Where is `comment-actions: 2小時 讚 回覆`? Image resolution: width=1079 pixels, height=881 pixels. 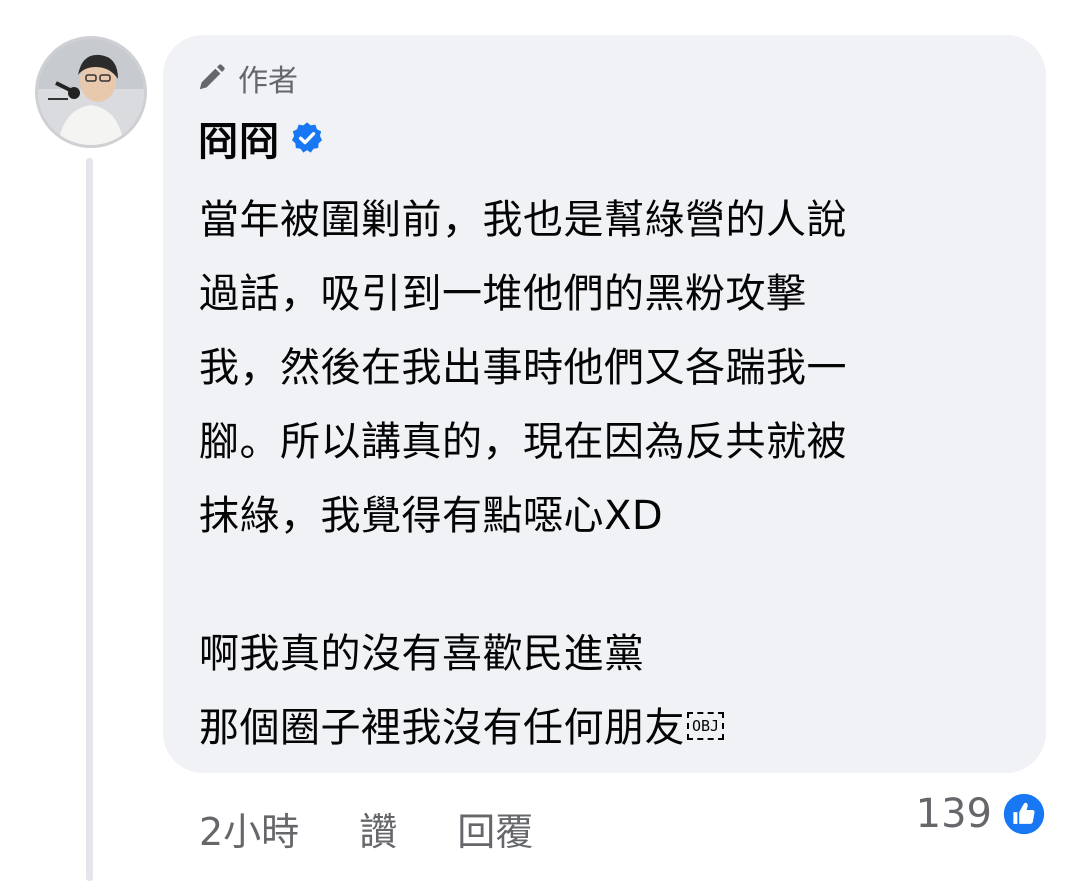
comment-actions: 2小時 讚 回覆 is located at coordinates (366, 828).